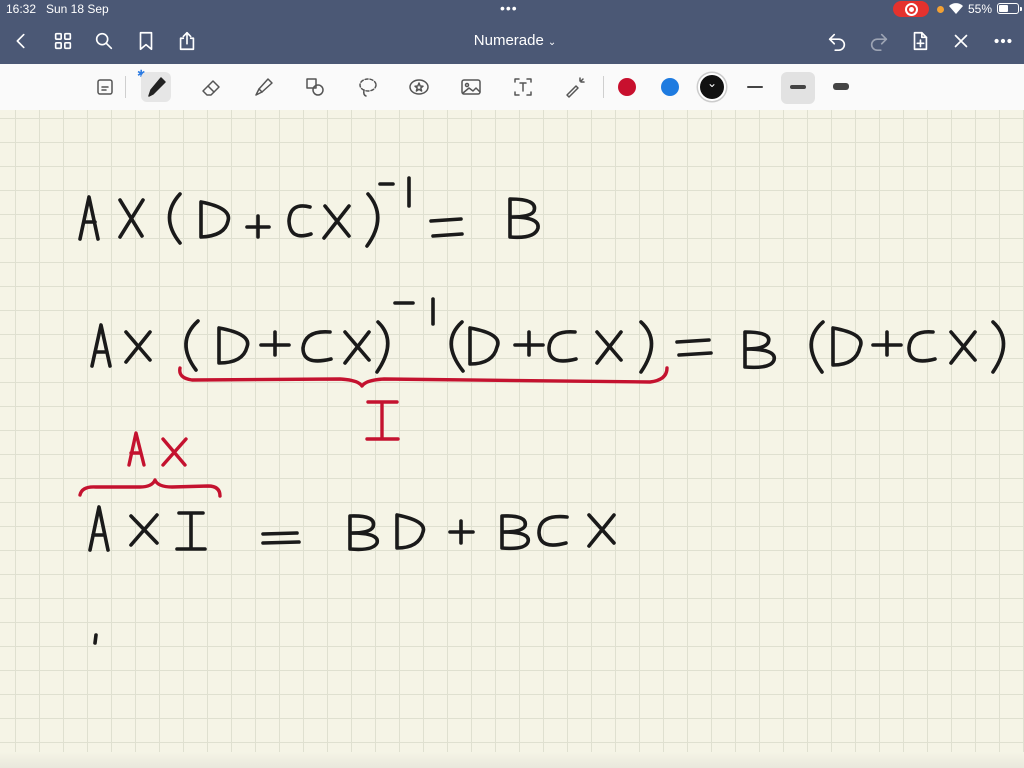 The height and width of the screenshot is (768, 1024). I want to click on page-bottom-edge, so click(512, 760).